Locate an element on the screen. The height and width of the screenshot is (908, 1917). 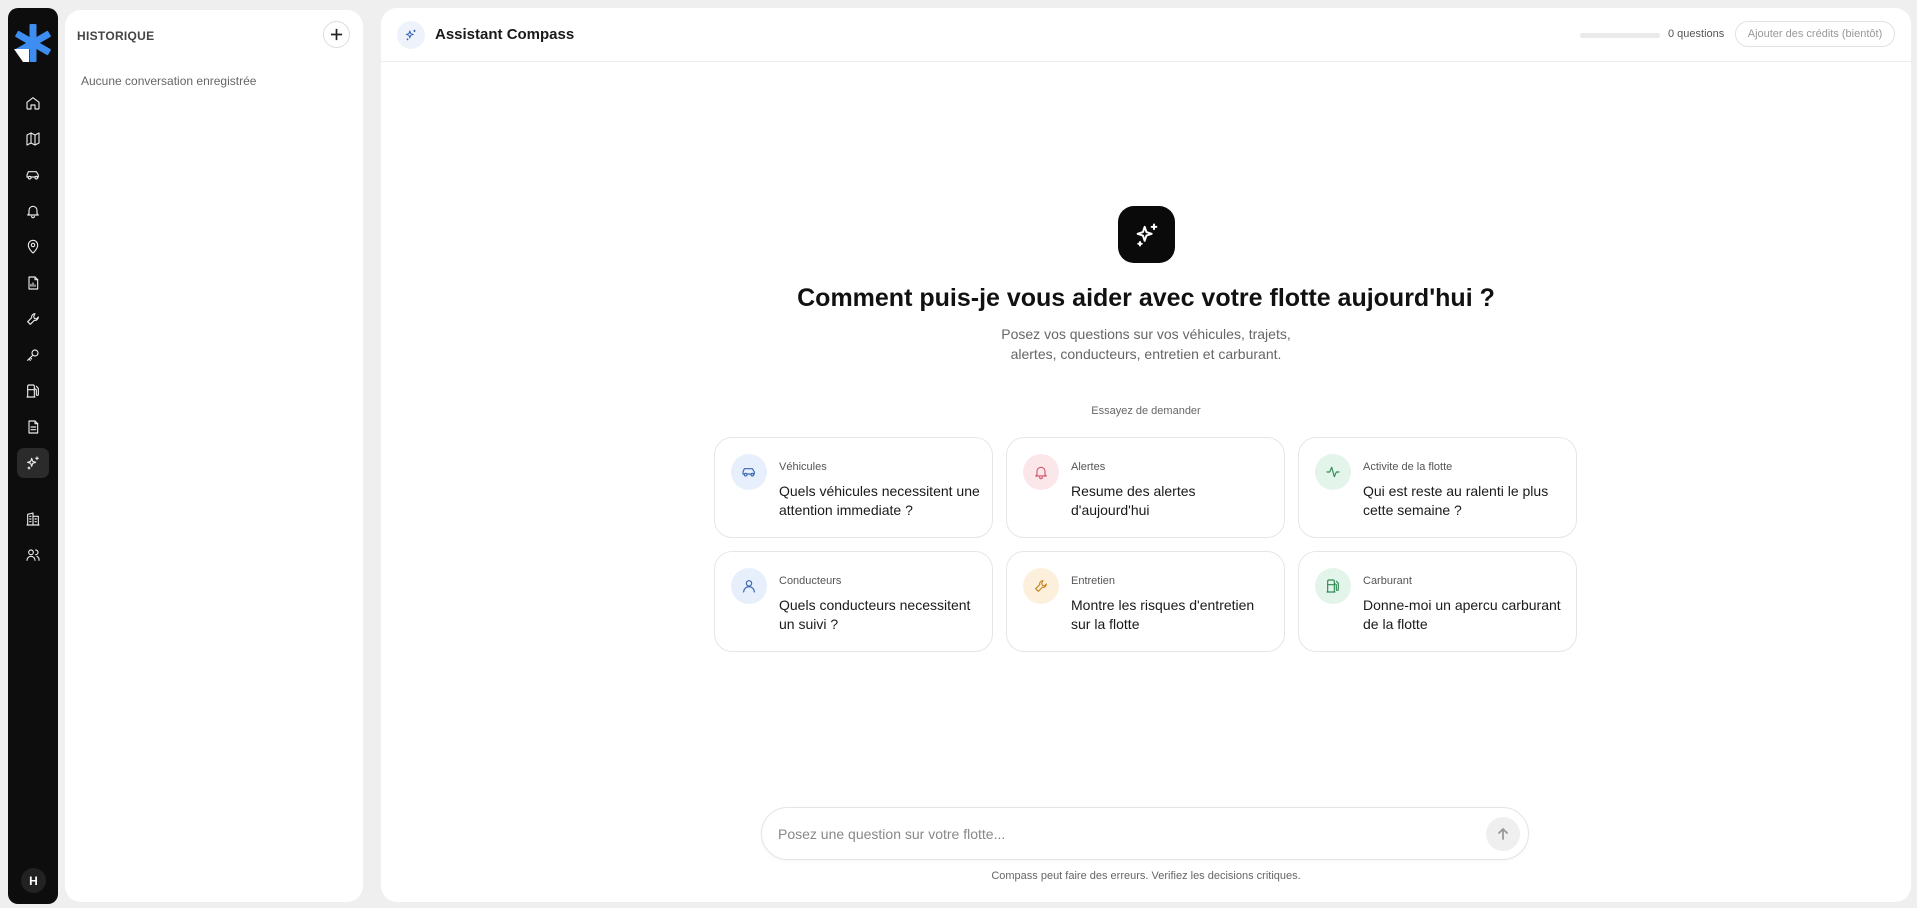
user-icon is located at coordinates (749, 586).